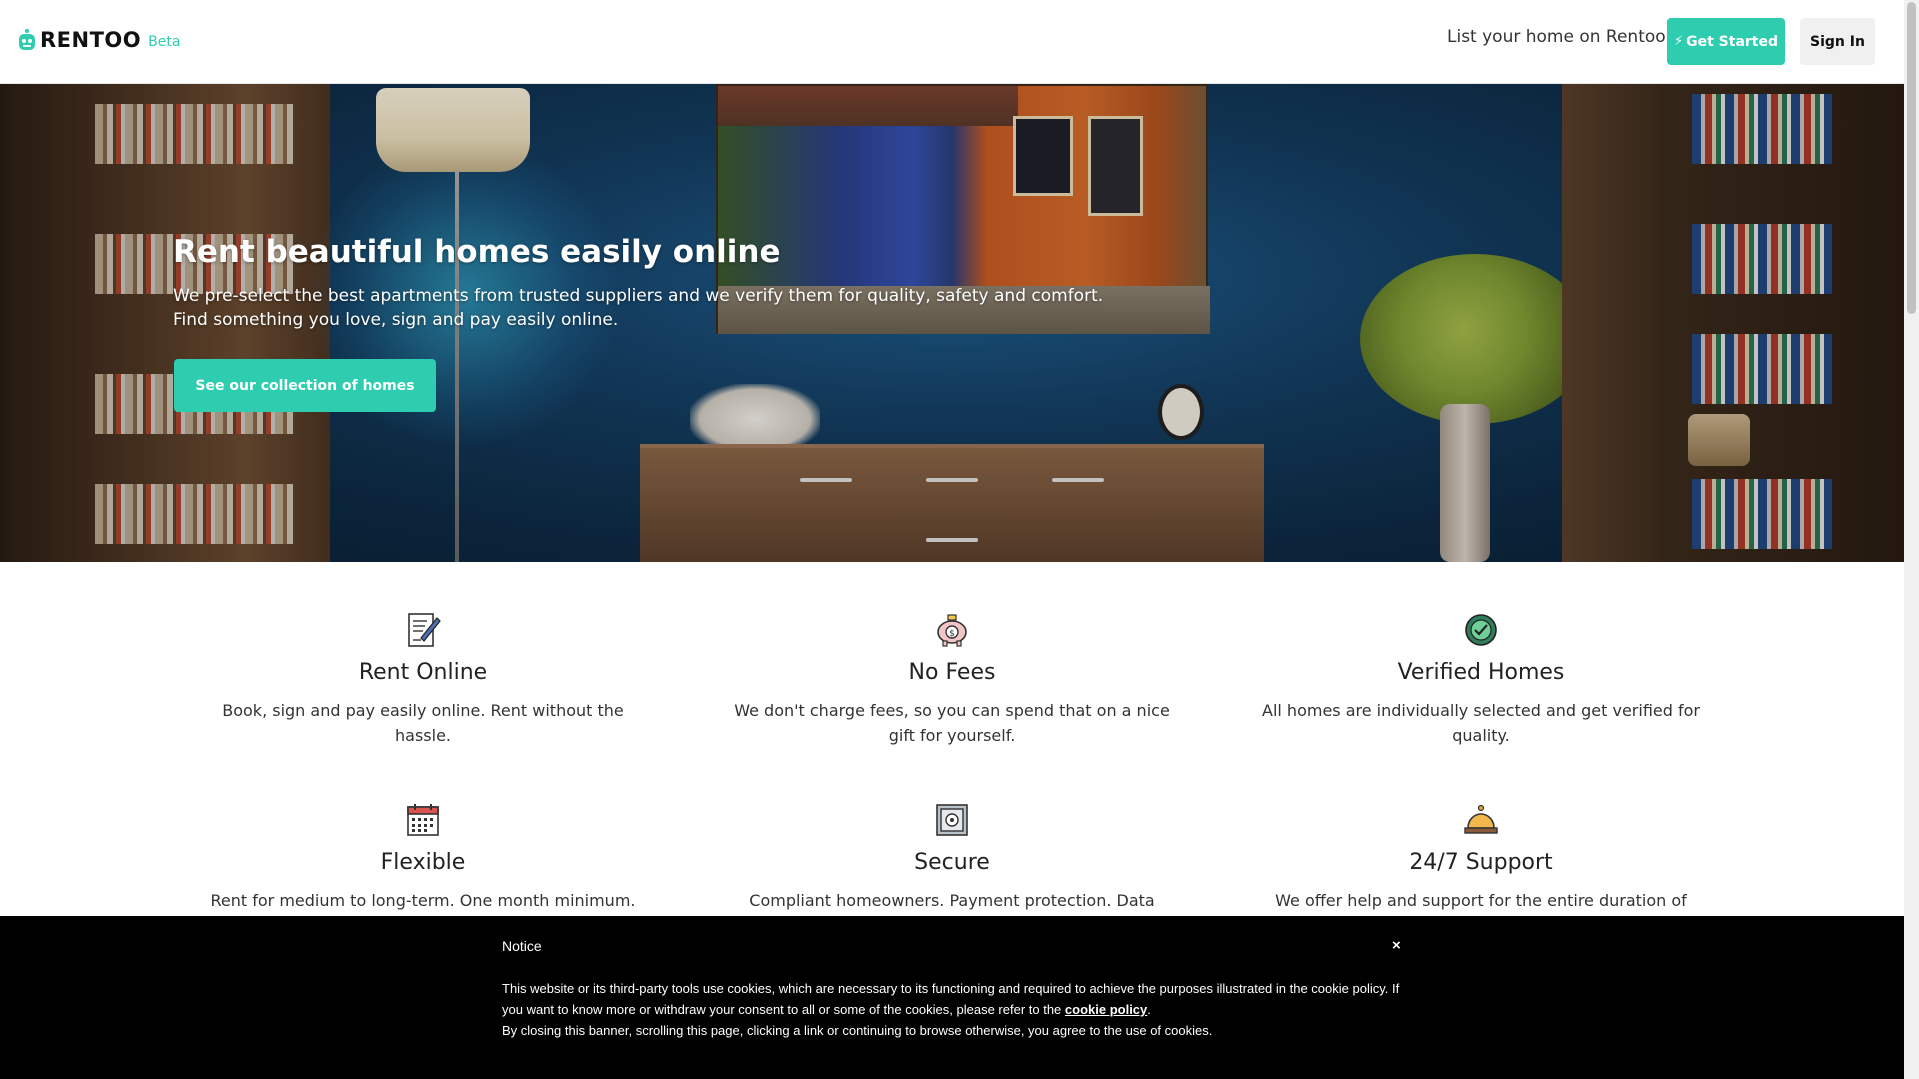 This screenshot has height=1079, width=1919. What do you see at coordinates (424, 630) in the screenshot?
I see `contract-pen-icon` at bounding box center [424, 630].